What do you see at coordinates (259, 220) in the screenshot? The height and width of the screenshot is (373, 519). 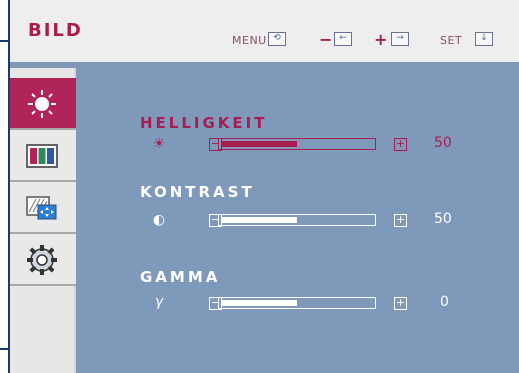 I see `contrast-slider-fill` at bounding box center [259, 220].